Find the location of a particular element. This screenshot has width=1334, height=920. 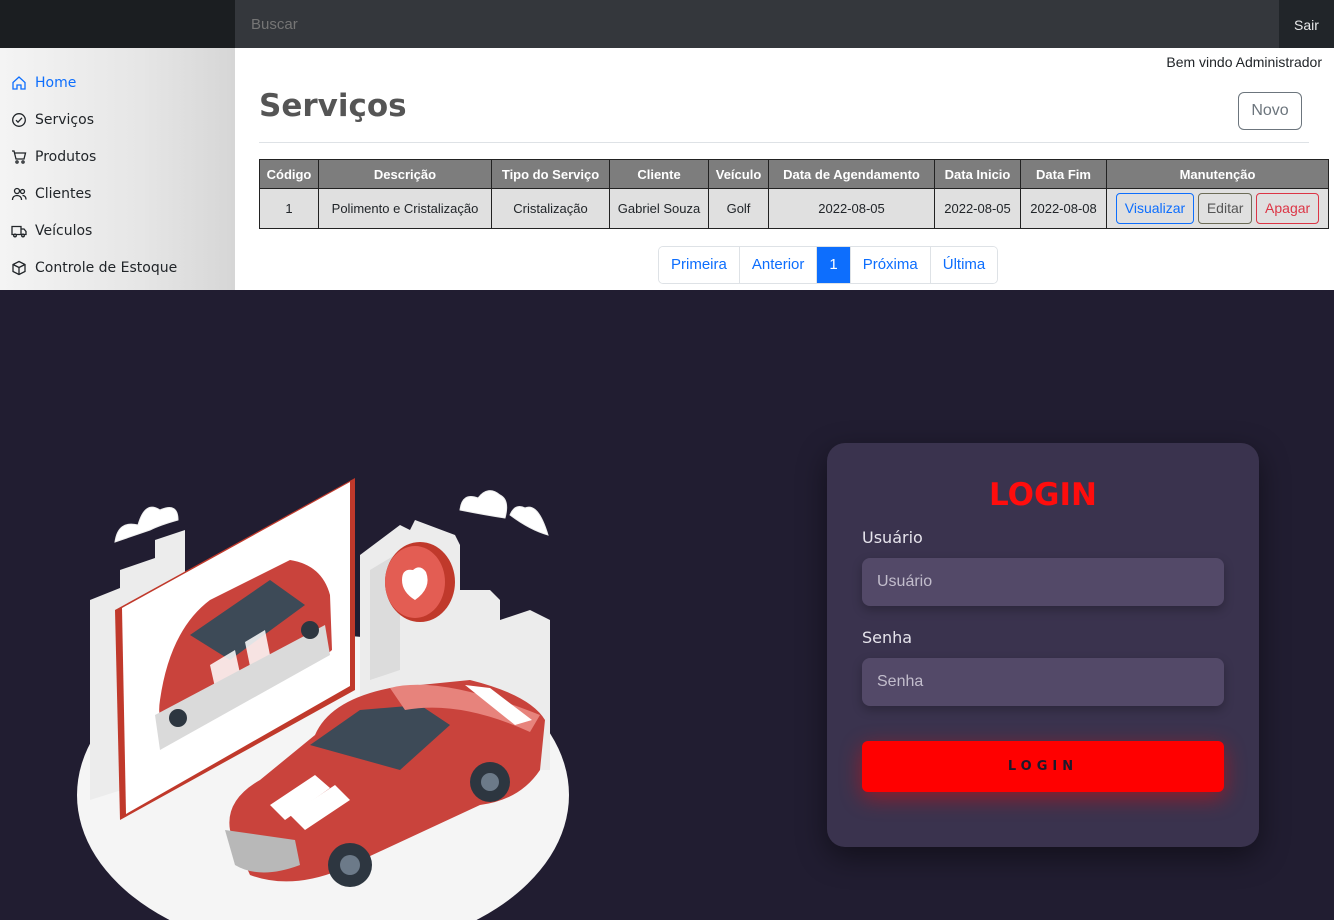

sidebar-item-label: Clientes is located at coordinates (63, 194).